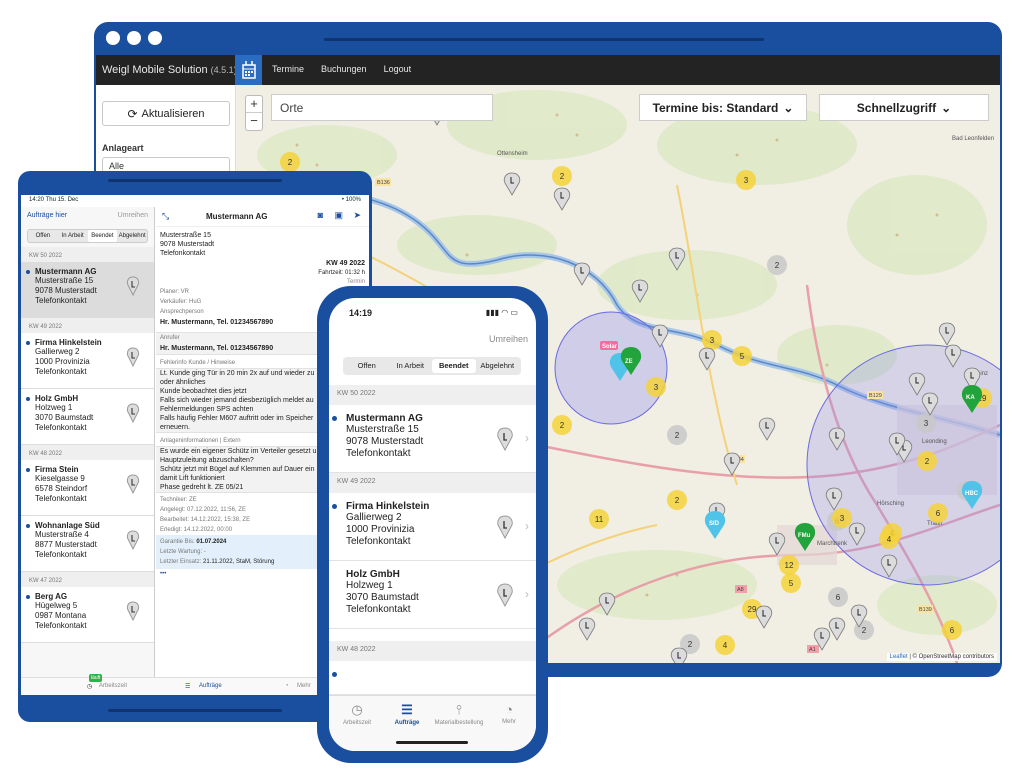 This screenshot has height=783, width=1024. Describe the element at coordinates (102, 236) in the screenshot. I see `seg-beendet: Beendet` at that location.